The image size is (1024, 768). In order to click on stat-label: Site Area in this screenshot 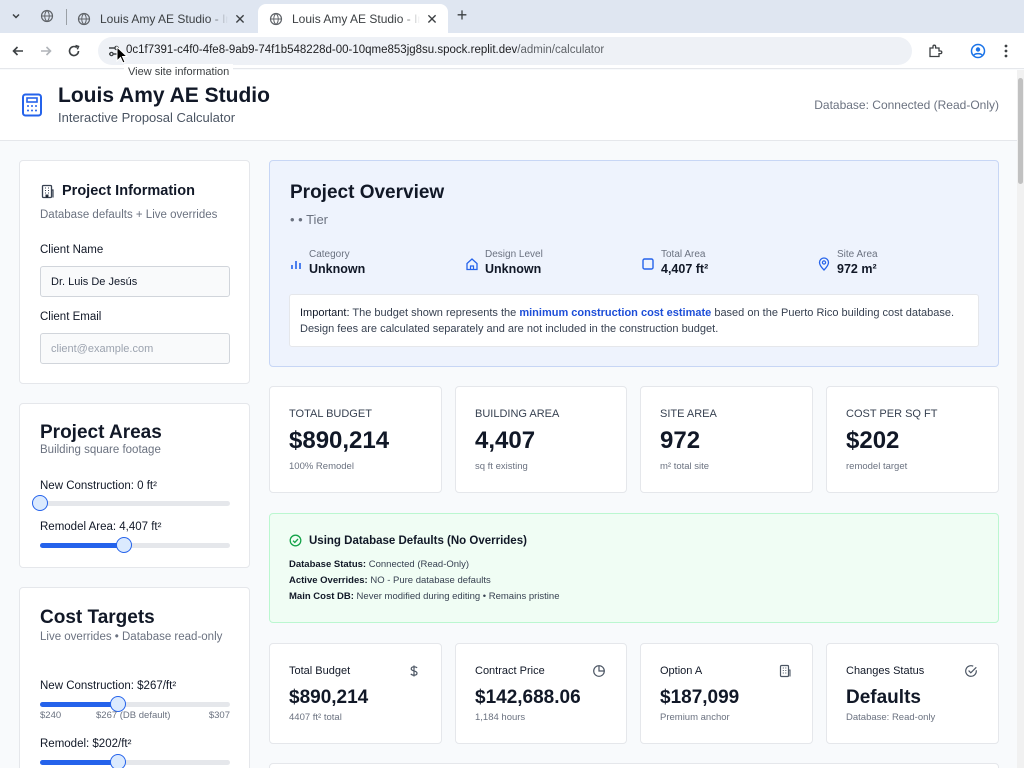, I will do `click(857, 254)`.